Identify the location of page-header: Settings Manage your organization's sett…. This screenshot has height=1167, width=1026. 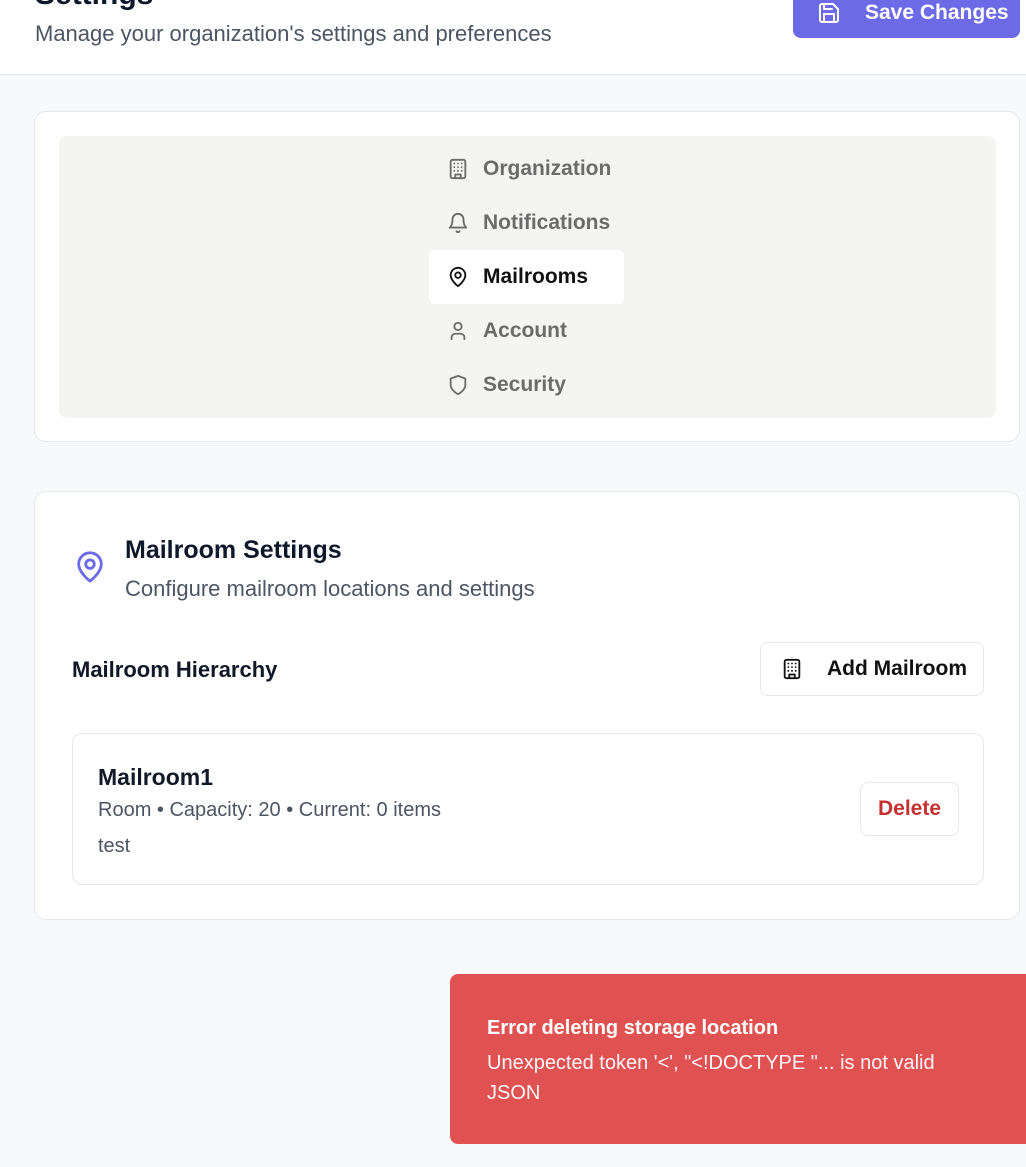
(513, 37).